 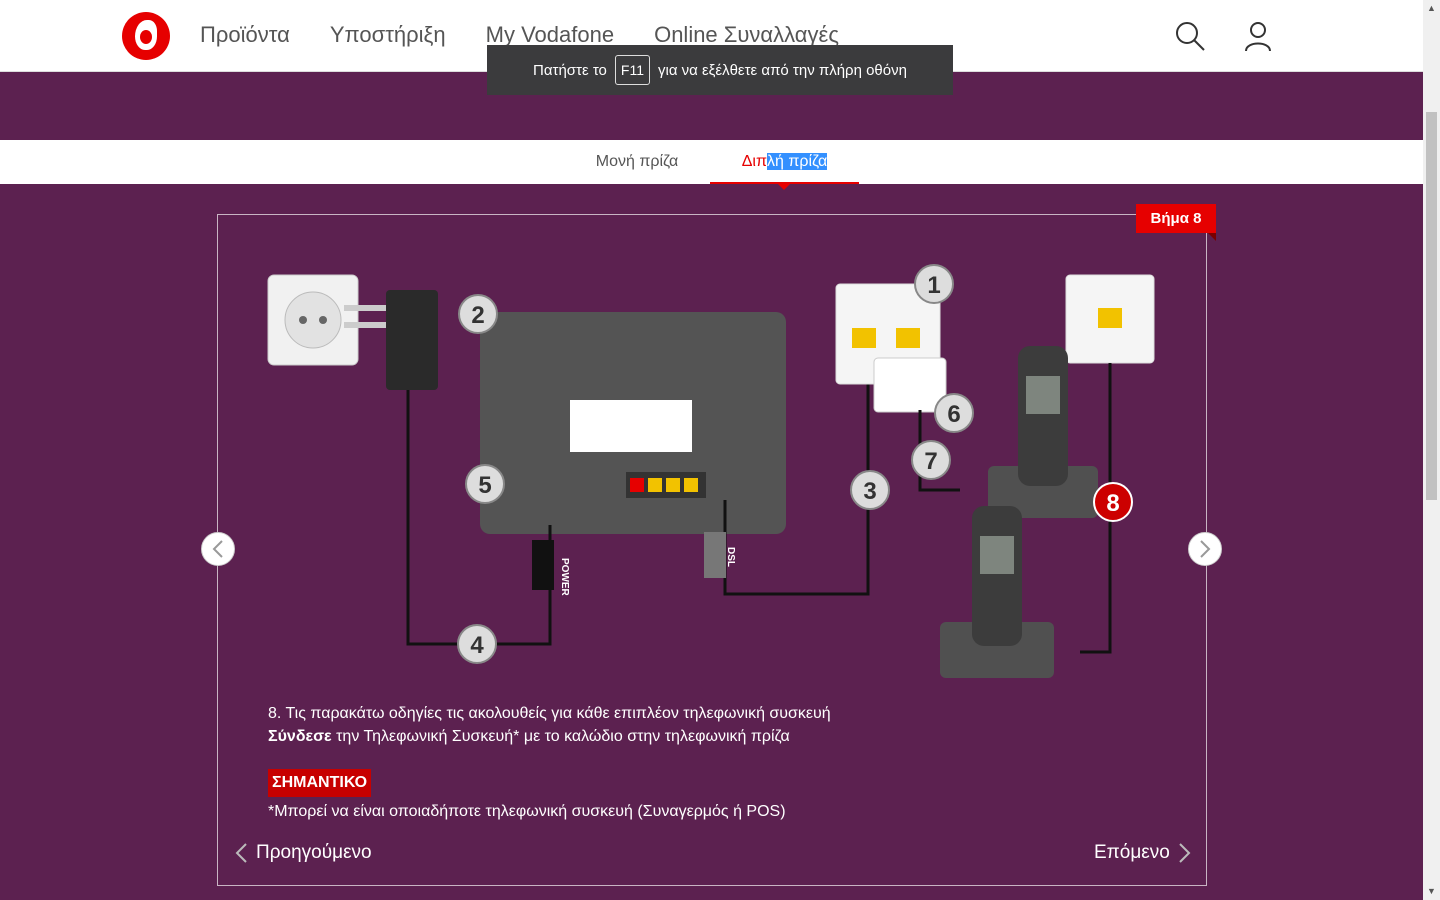 I want to click on marker-5: 5, so click(x=484, y=485).